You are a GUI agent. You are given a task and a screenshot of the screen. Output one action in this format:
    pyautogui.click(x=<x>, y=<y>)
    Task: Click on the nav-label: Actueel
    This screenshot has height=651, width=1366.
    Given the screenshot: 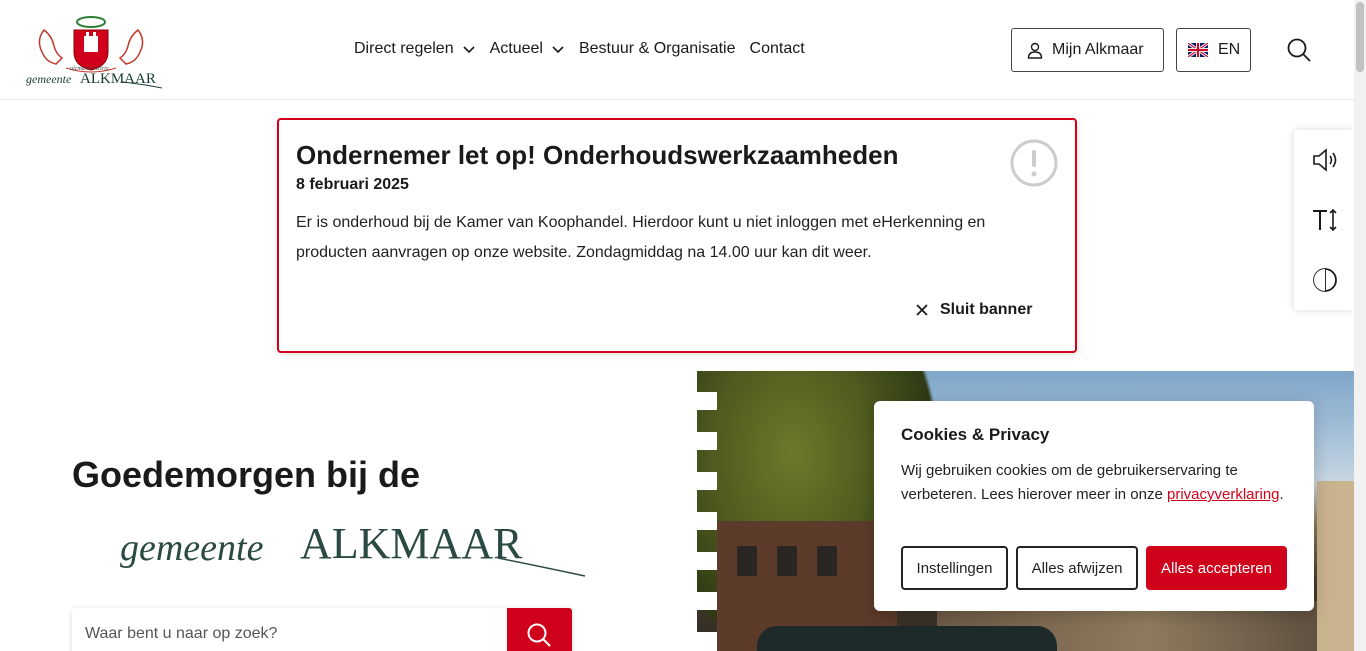 What is the action you would take?
    pyautogui.click(x=516, y=48)
    